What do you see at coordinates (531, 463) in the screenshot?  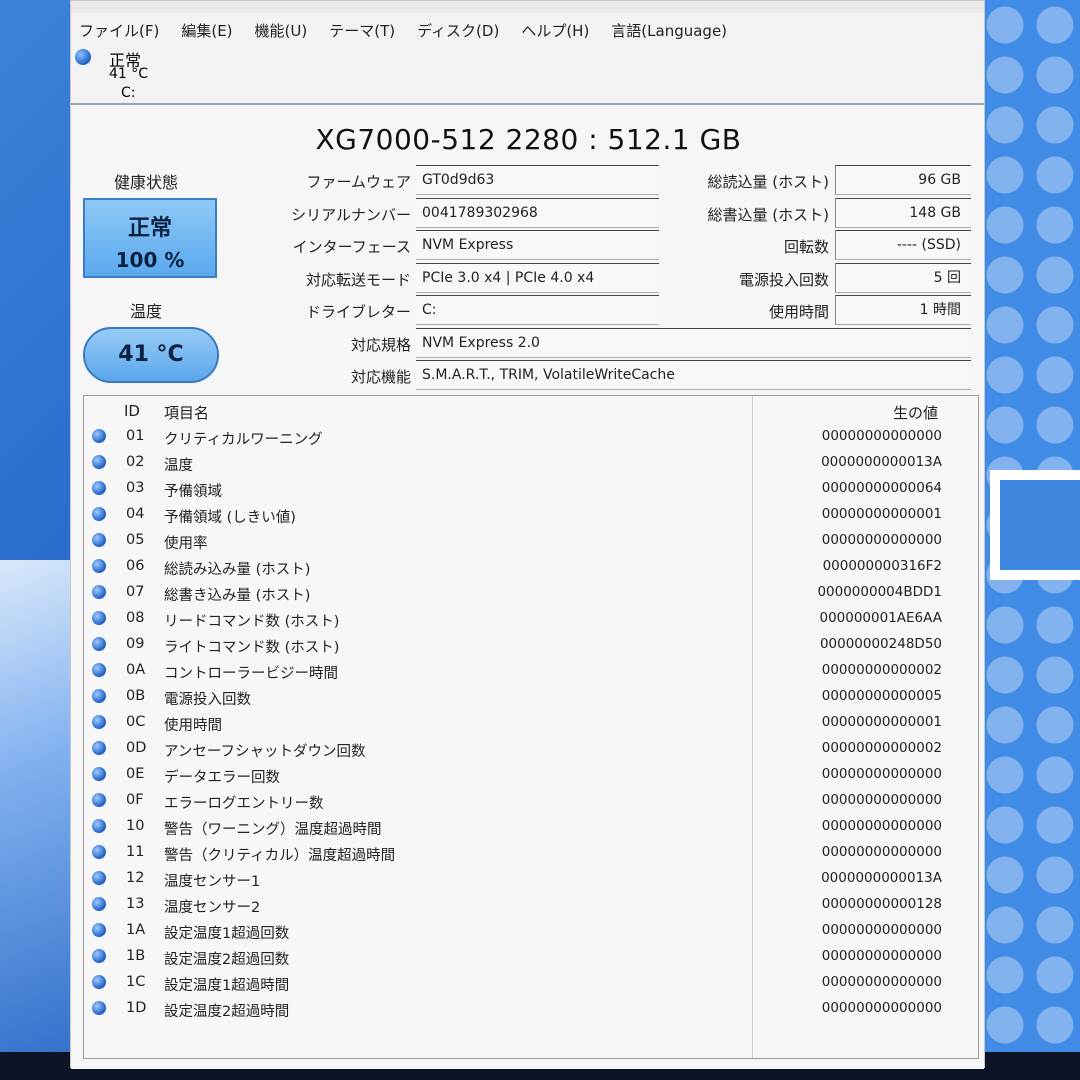 I see `table-row: 02 温度 0000000000013A` at bounding box center [531, 463].